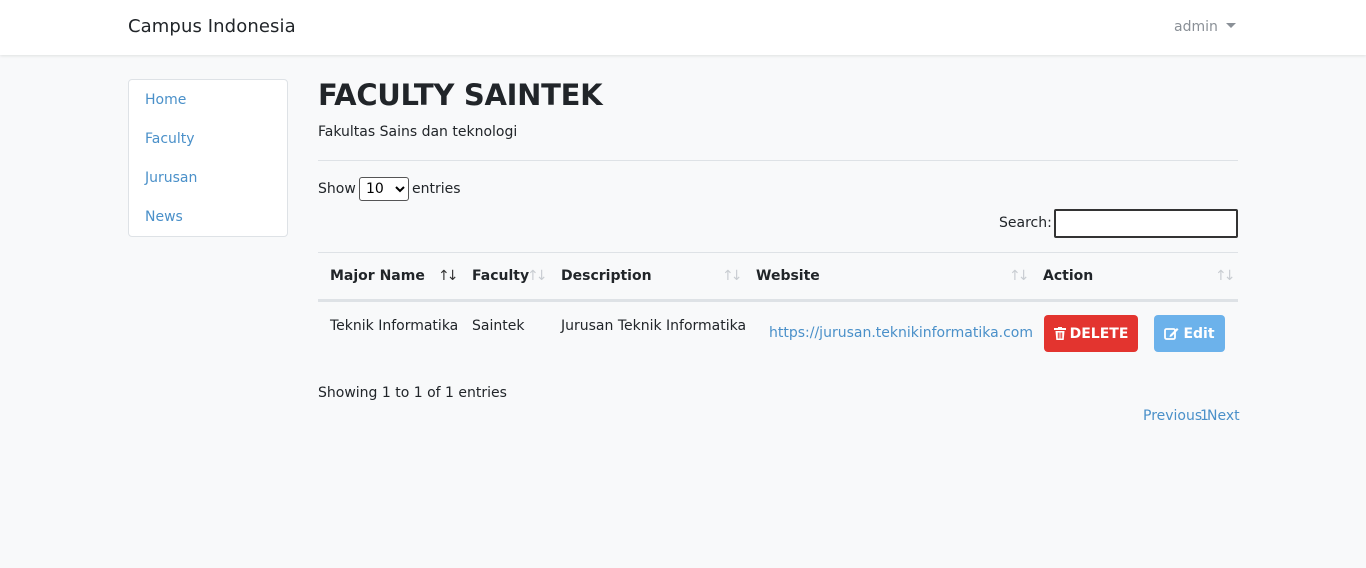 Image resolution: width=1366 pixels, height=568 pixels. Describe the element at coordinates (394, 326) in the screenshot. I see `cell-major-name: Teknik Informatika` at that location.